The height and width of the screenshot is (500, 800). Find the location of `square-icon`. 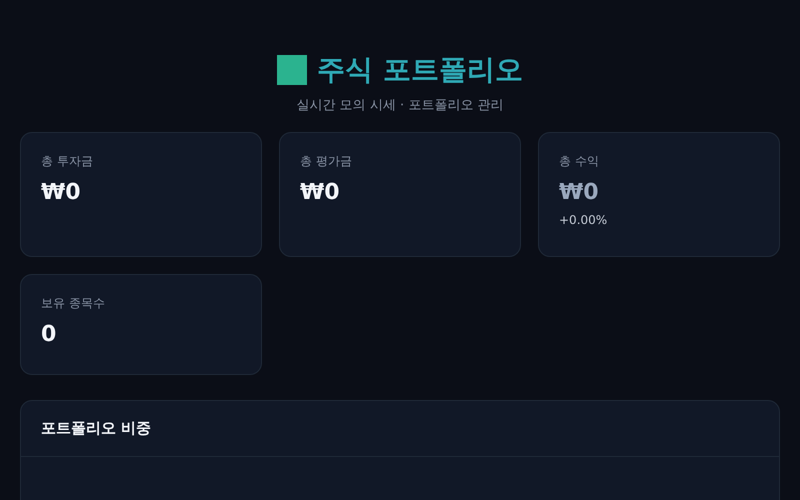

square-icon is located at coordinates (292, 70).